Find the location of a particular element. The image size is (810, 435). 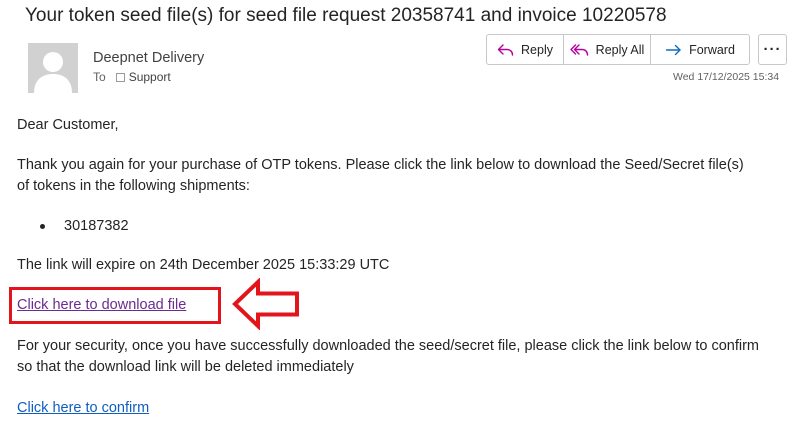

more-icon: ··· is located at coordinates (772, 49).